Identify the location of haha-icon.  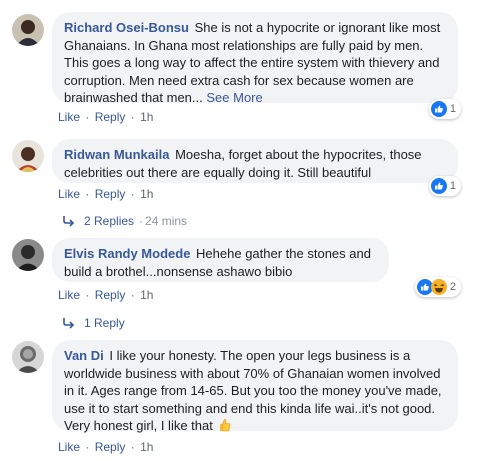
(438, 287).